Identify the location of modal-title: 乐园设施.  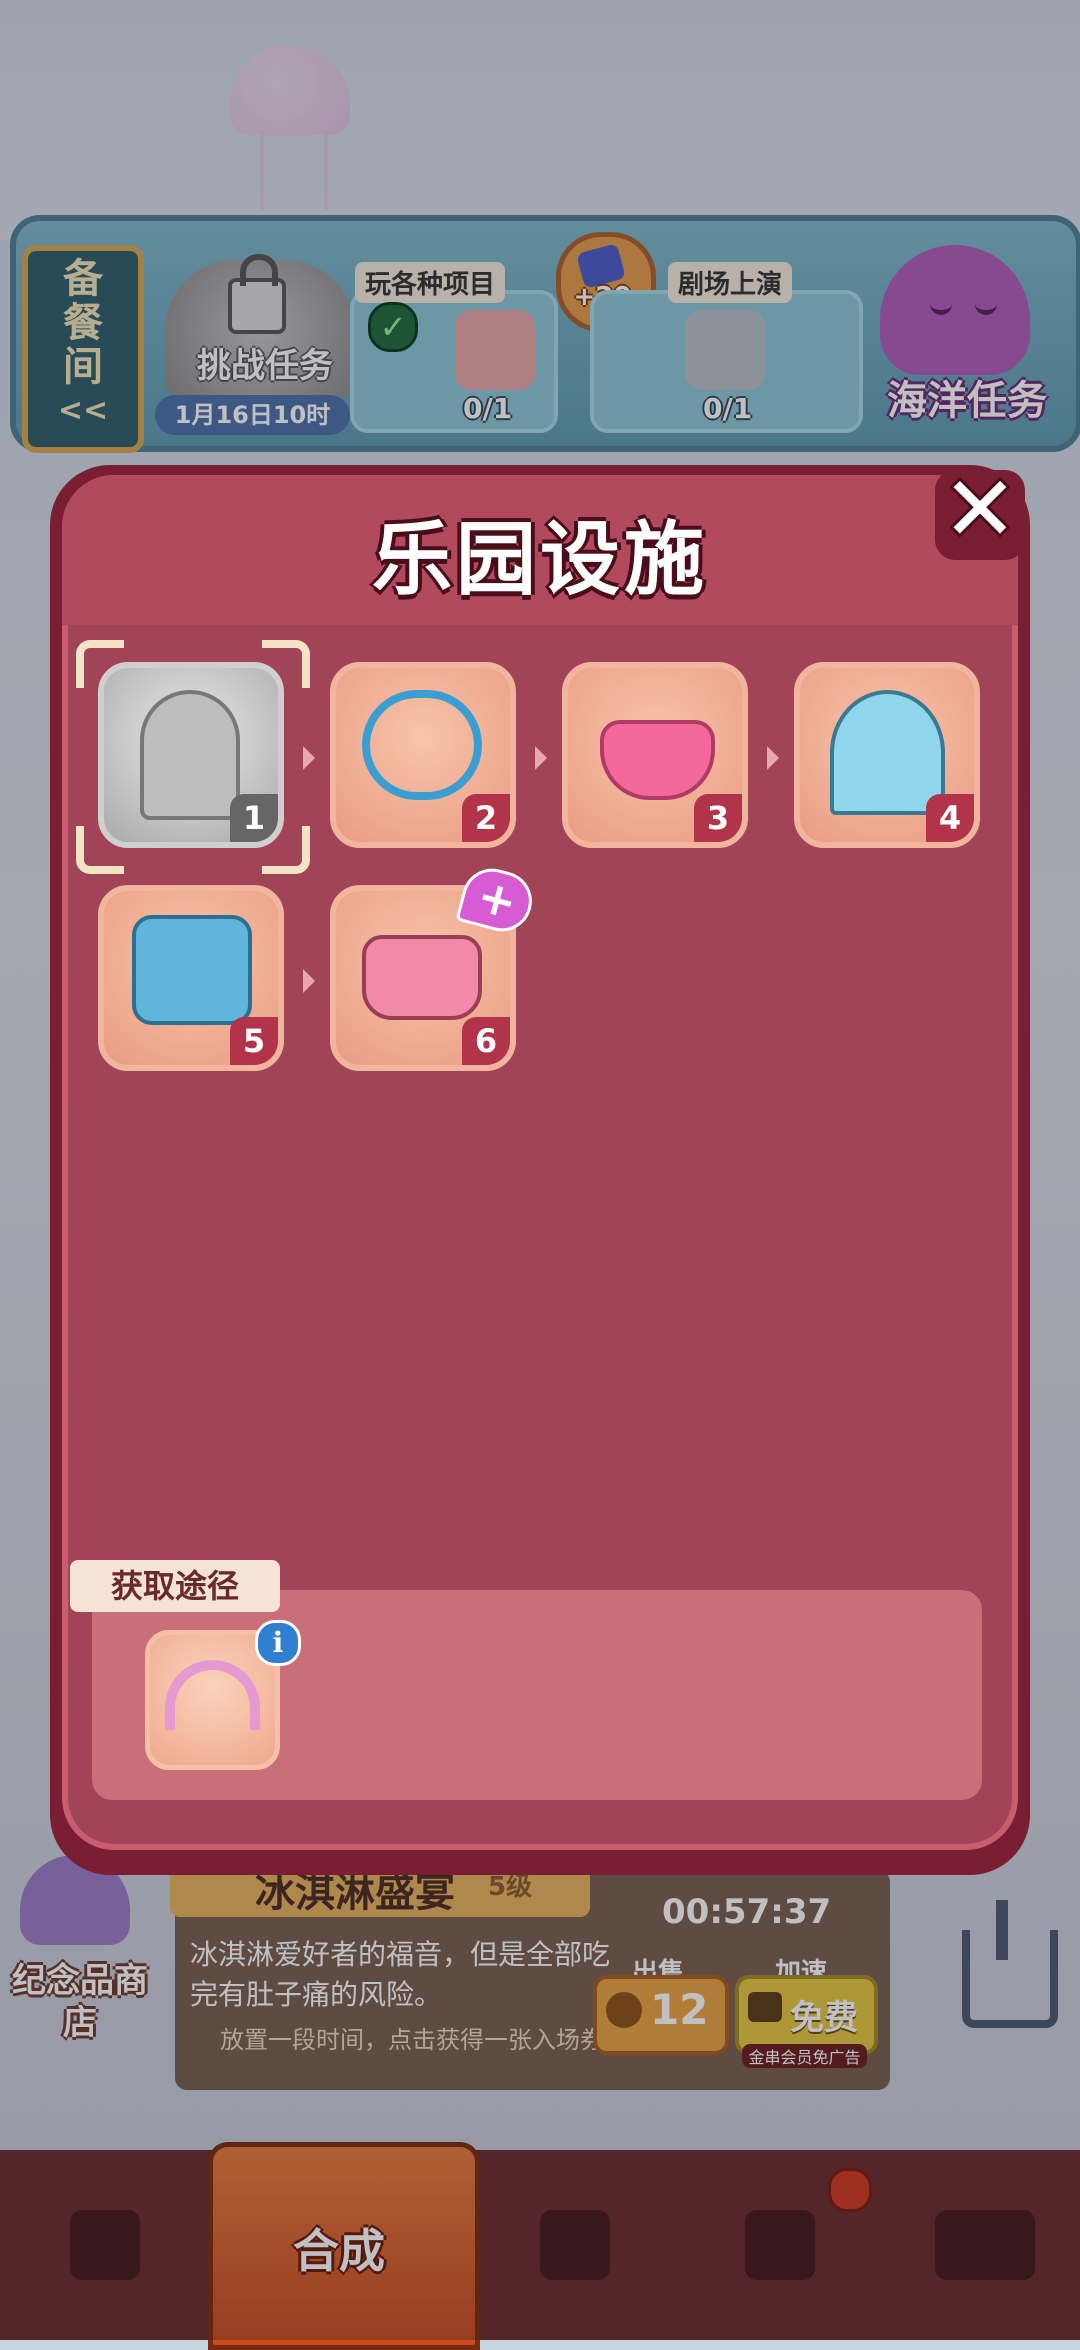
(540, 559).